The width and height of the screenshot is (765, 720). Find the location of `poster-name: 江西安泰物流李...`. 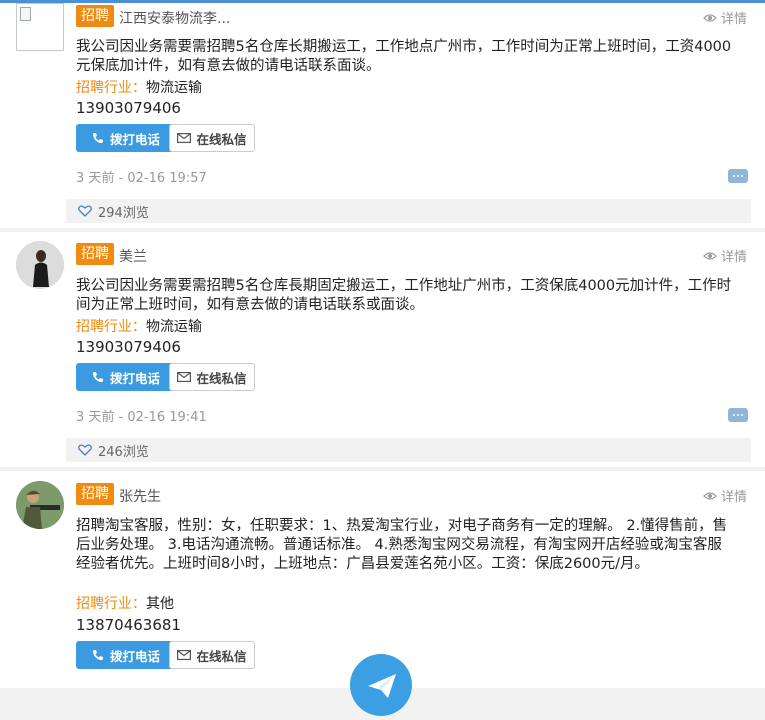

poster-name: 江西安泰物流李... is located at coordinates (174, 18).